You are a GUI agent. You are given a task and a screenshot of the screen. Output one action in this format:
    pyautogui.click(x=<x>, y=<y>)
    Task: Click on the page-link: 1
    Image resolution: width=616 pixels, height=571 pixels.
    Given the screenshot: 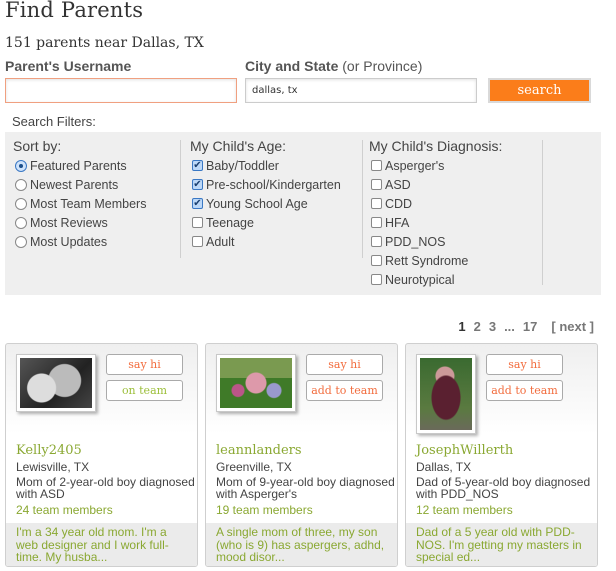 What is the action you would take?
    pyautogui.click(x=462, y=326)
    